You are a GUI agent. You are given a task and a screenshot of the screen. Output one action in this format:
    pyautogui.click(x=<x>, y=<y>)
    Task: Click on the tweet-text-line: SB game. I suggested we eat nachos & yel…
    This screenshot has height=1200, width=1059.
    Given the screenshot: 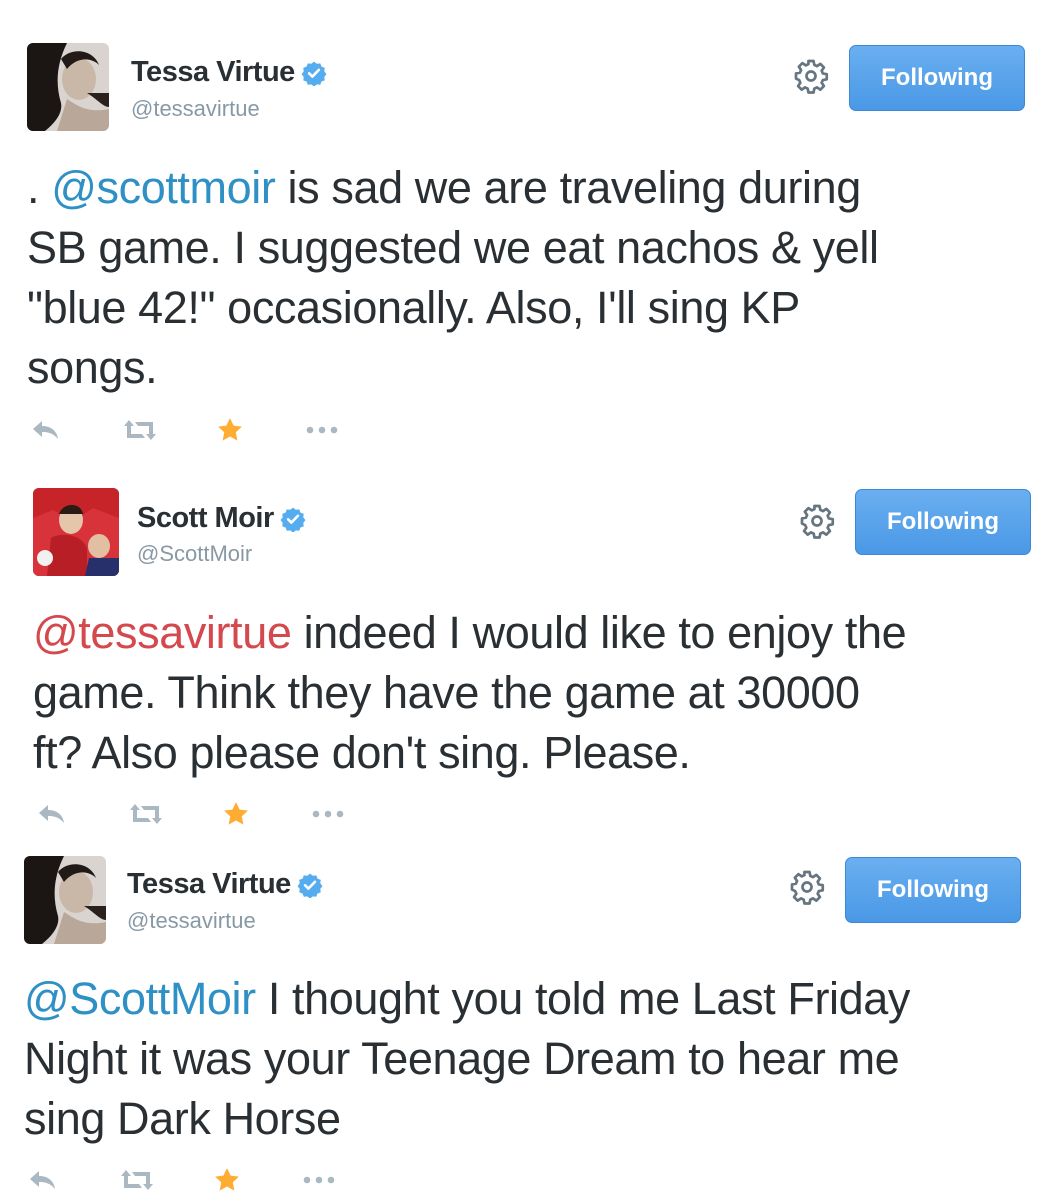 What is the action you would take?
    pyautogui.click(x=453, y=247)
    